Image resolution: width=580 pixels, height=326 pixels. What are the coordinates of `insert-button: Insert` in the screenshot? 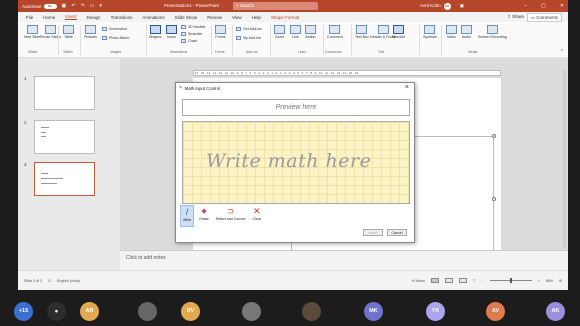 It's located at (373, 232).